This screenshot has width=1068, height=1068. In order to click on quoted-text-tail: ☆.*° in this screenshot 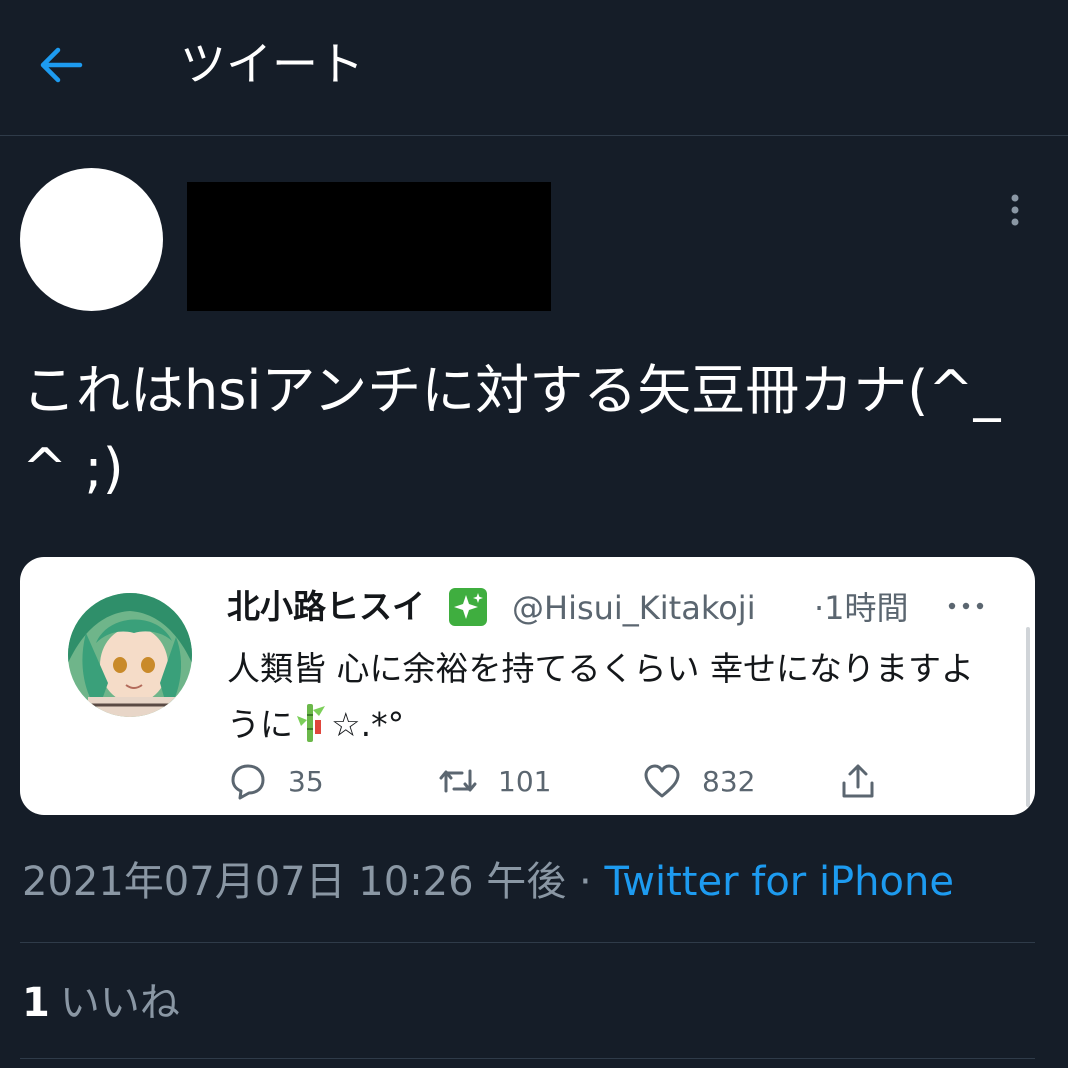, I will do `click(368, 724)`.